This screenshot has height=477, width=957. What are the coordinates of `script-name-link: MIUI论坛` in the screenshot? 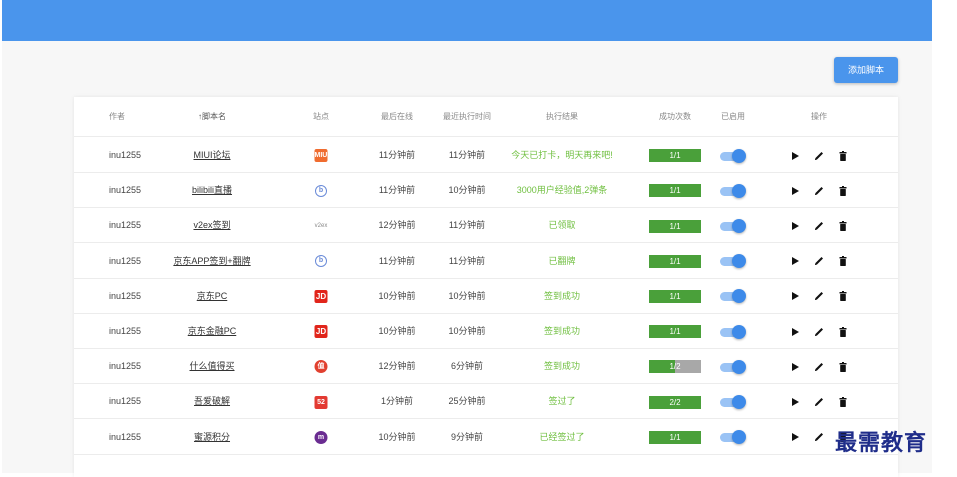 It's located at (212, 155).